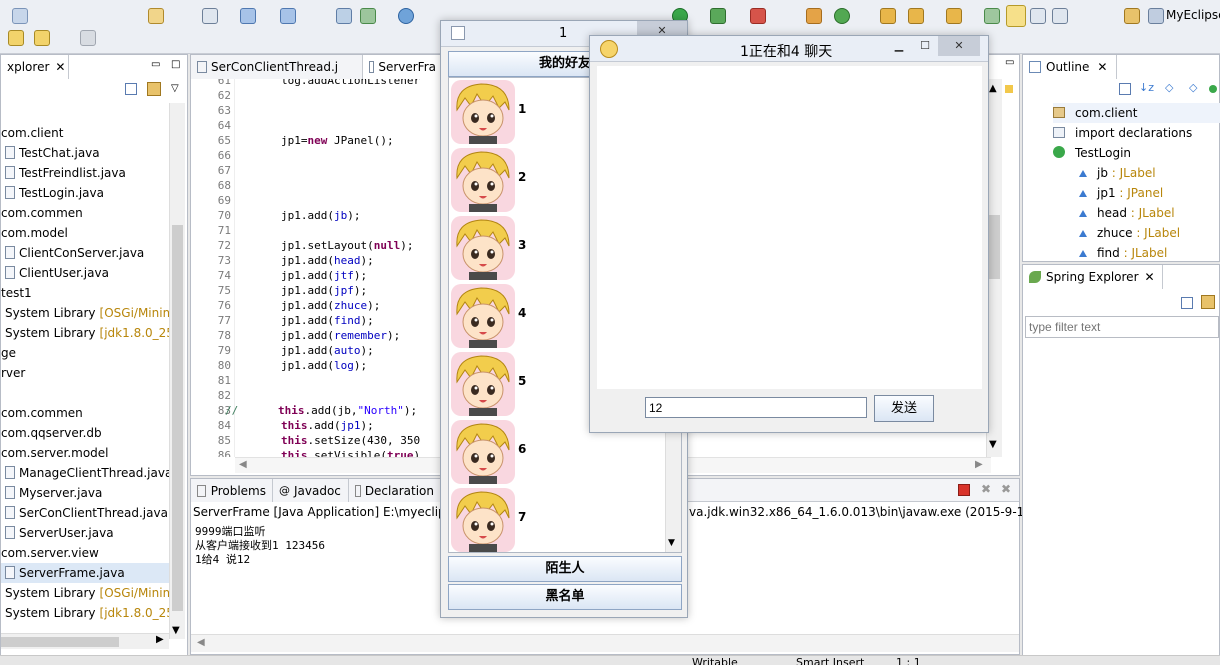 The image size is (1220, 665). I want to click on globe-icon, so click(406, 16).